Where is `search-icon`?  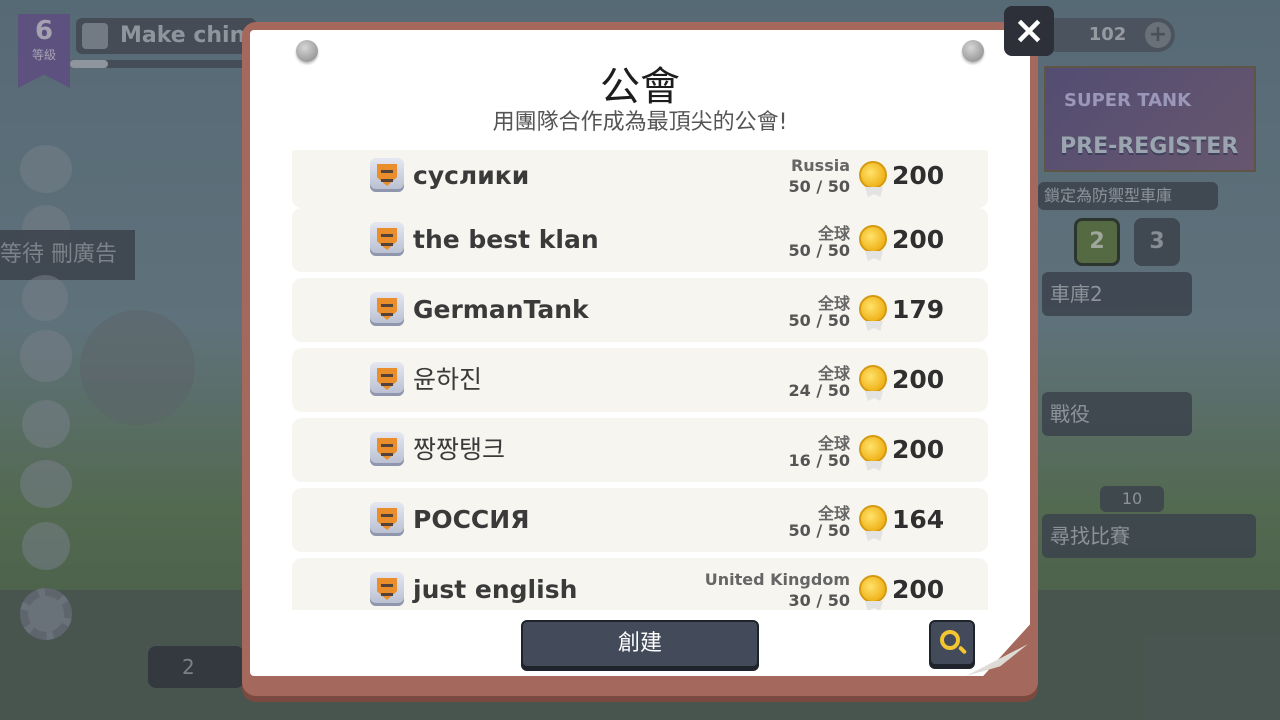
search-icon is located at coordinates (950, 640).